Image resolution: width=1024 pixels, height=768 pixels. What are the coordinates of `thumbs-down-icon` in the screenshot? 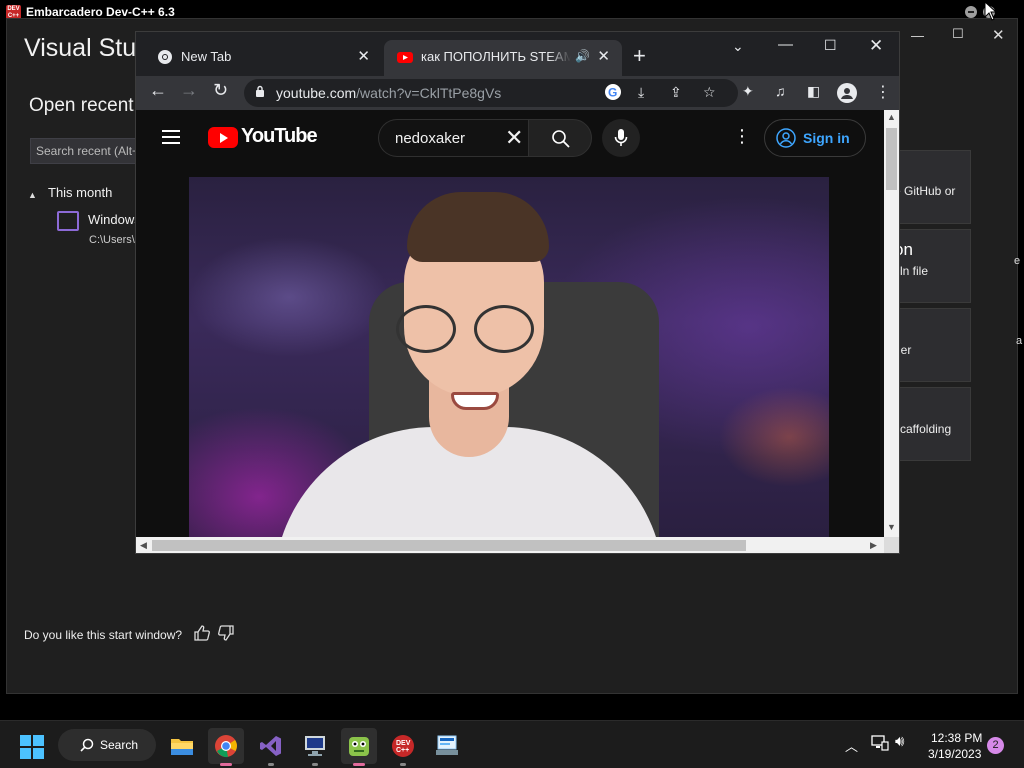 It's located at (226, 635).